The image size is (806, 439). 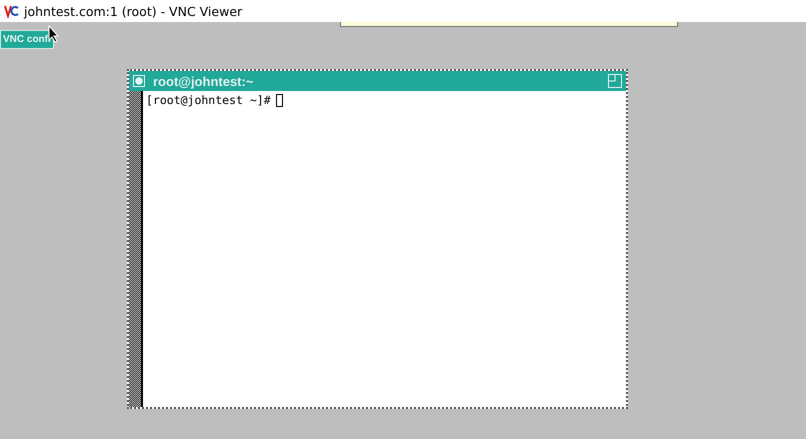 What do you see at coordinates (12, 11) in the screenshot?
I see `app-logo-icon` at bounding box center [12, 11].